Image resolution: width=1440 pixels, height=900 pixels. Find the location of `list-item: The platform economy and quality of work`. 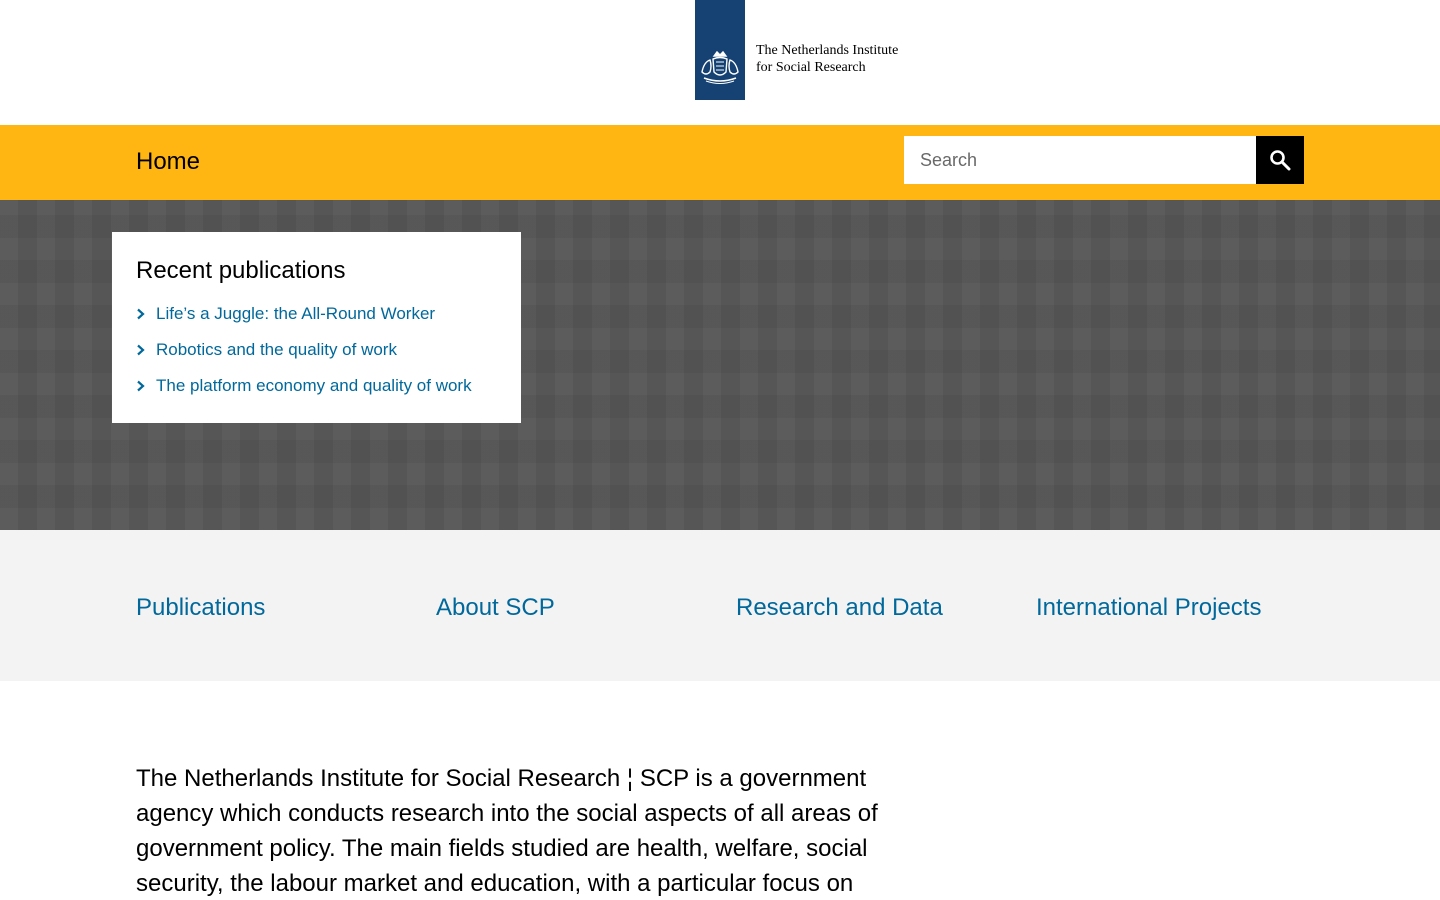

list-item: The platform economy and quality of work is located at coordinates (316, 386).